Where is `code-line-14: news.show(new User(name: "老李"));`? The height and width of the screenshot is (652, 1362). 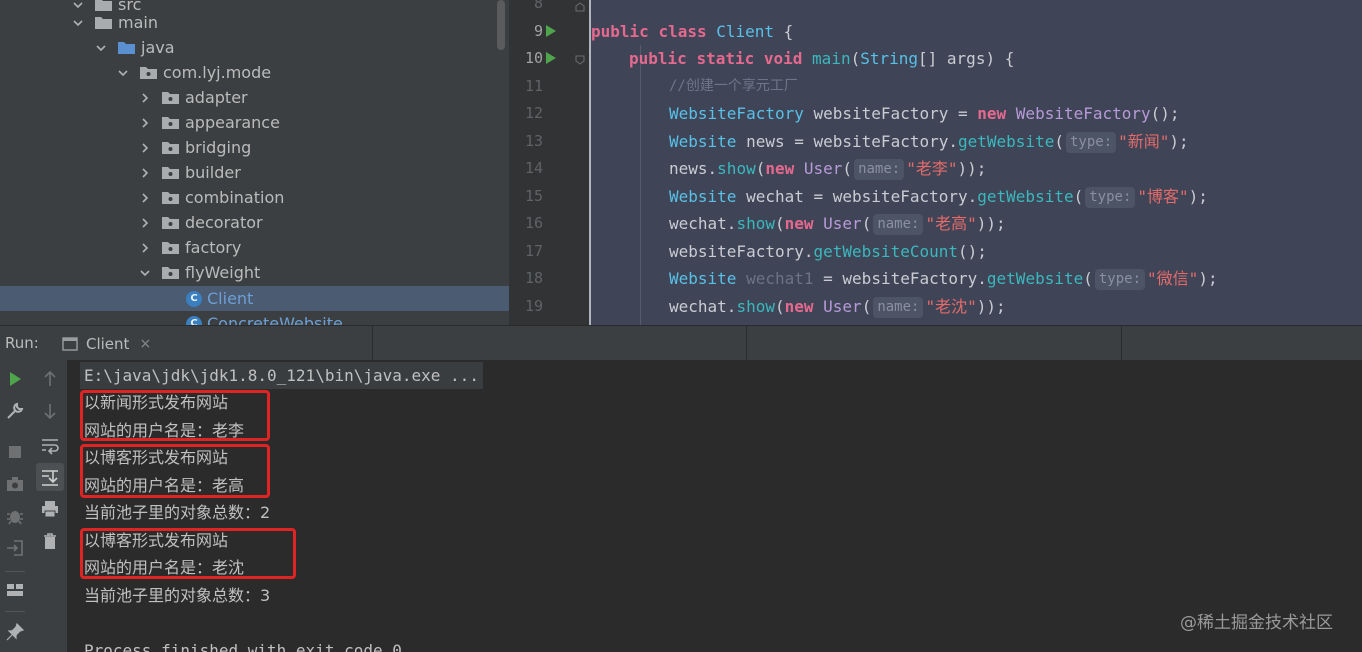 code-line-14: news.show(new User(name: "老李")); is located at coordinates (827, 168).